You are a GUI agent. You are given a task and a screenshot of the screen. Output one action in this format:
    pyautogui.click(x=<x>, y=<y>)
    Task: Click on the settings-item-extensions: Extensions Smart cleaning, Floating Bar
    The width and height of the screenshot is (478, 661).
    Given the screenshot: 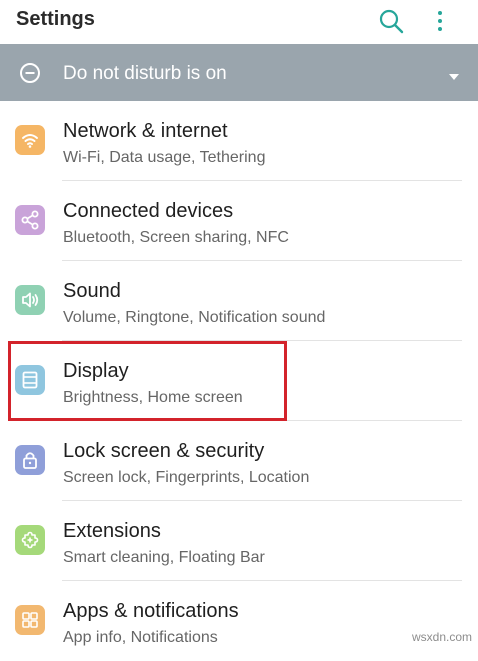 What is the action you would take?
    pyautogui.click(x=239, y=541)
    